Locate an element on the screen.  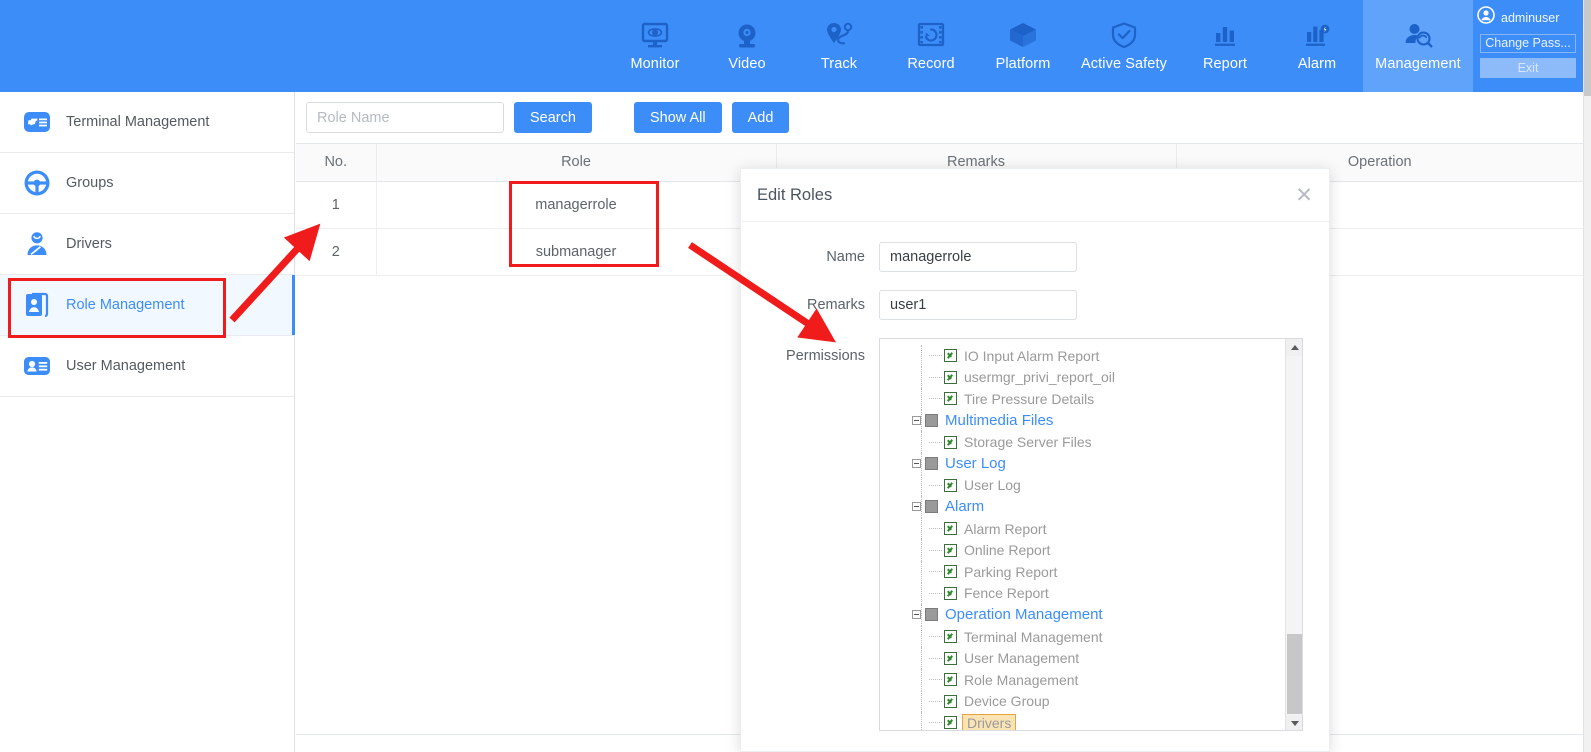
tree-leaf-node: Drivers is located at coordinates (1096, 721).